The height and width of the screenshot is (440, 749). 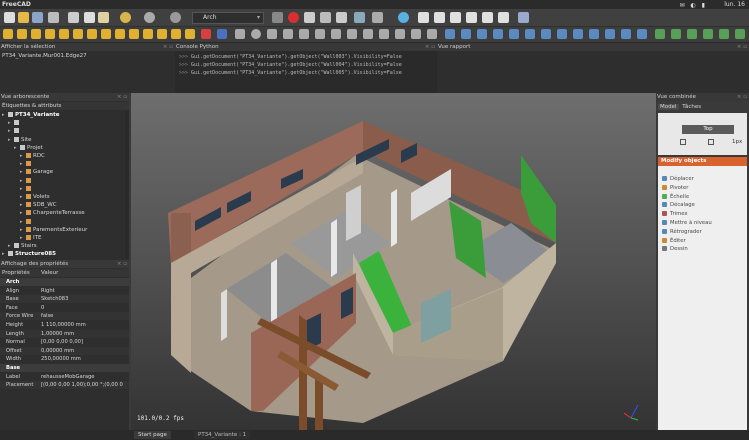 What do you see at coordinates (149, 17) in the screenshot?
I see `redo-icon` at bounding box center [149, 17].